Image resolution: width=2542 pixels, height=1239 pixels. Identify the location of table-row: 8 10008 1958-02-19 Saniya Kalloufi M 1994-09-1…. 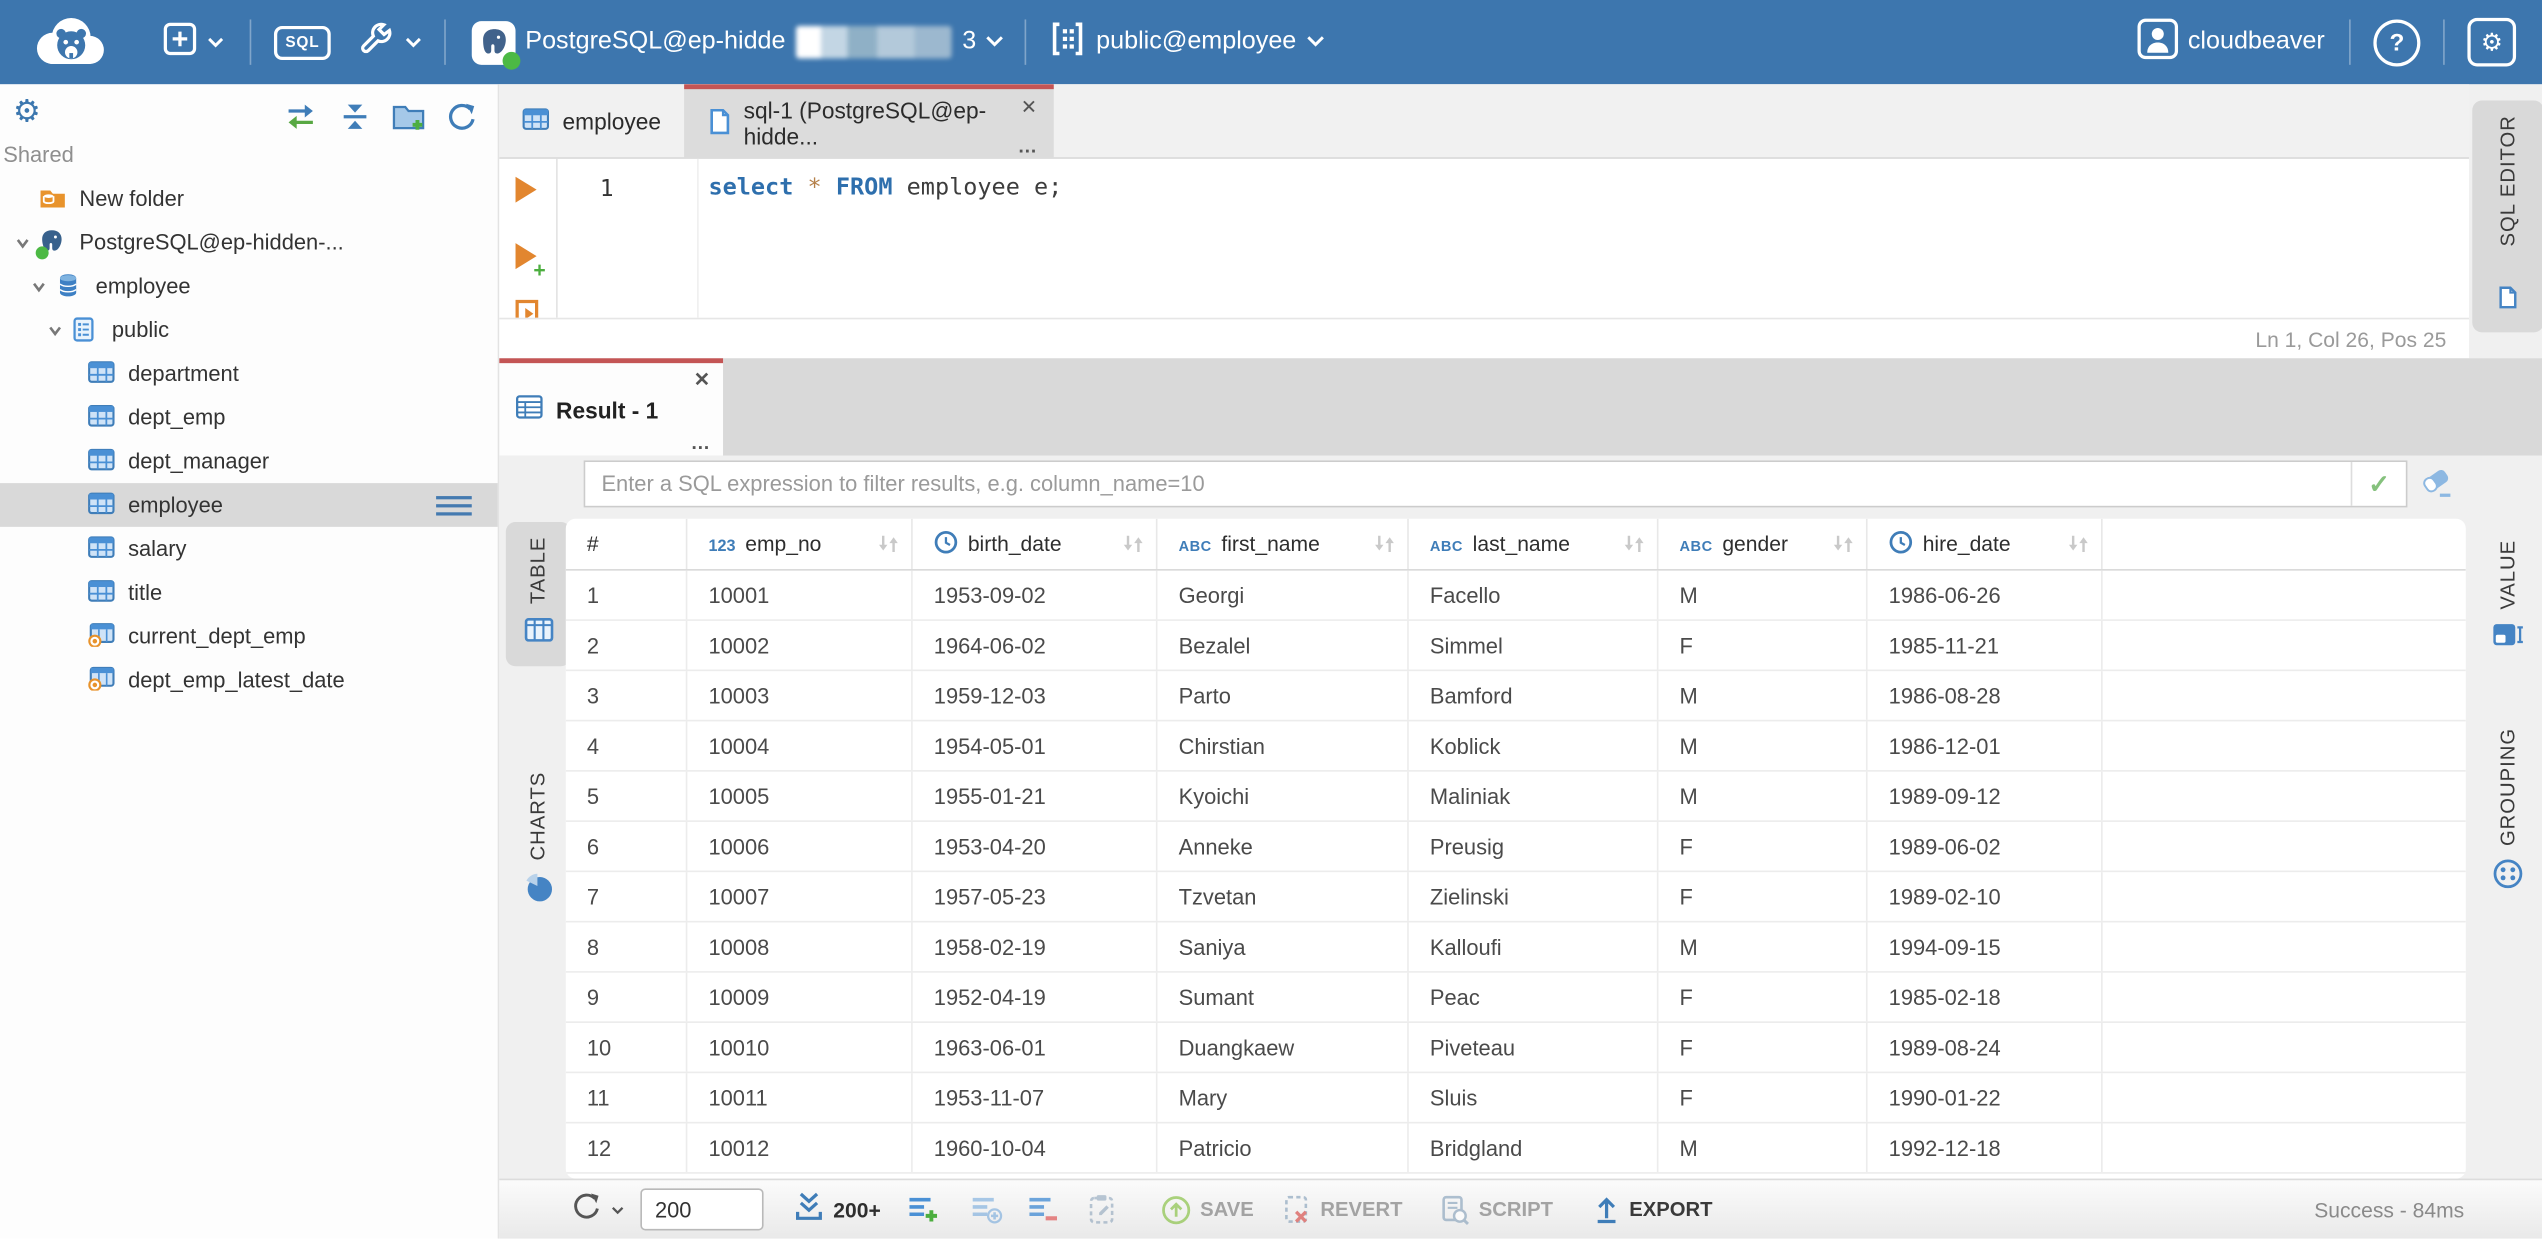
(1515, 947).